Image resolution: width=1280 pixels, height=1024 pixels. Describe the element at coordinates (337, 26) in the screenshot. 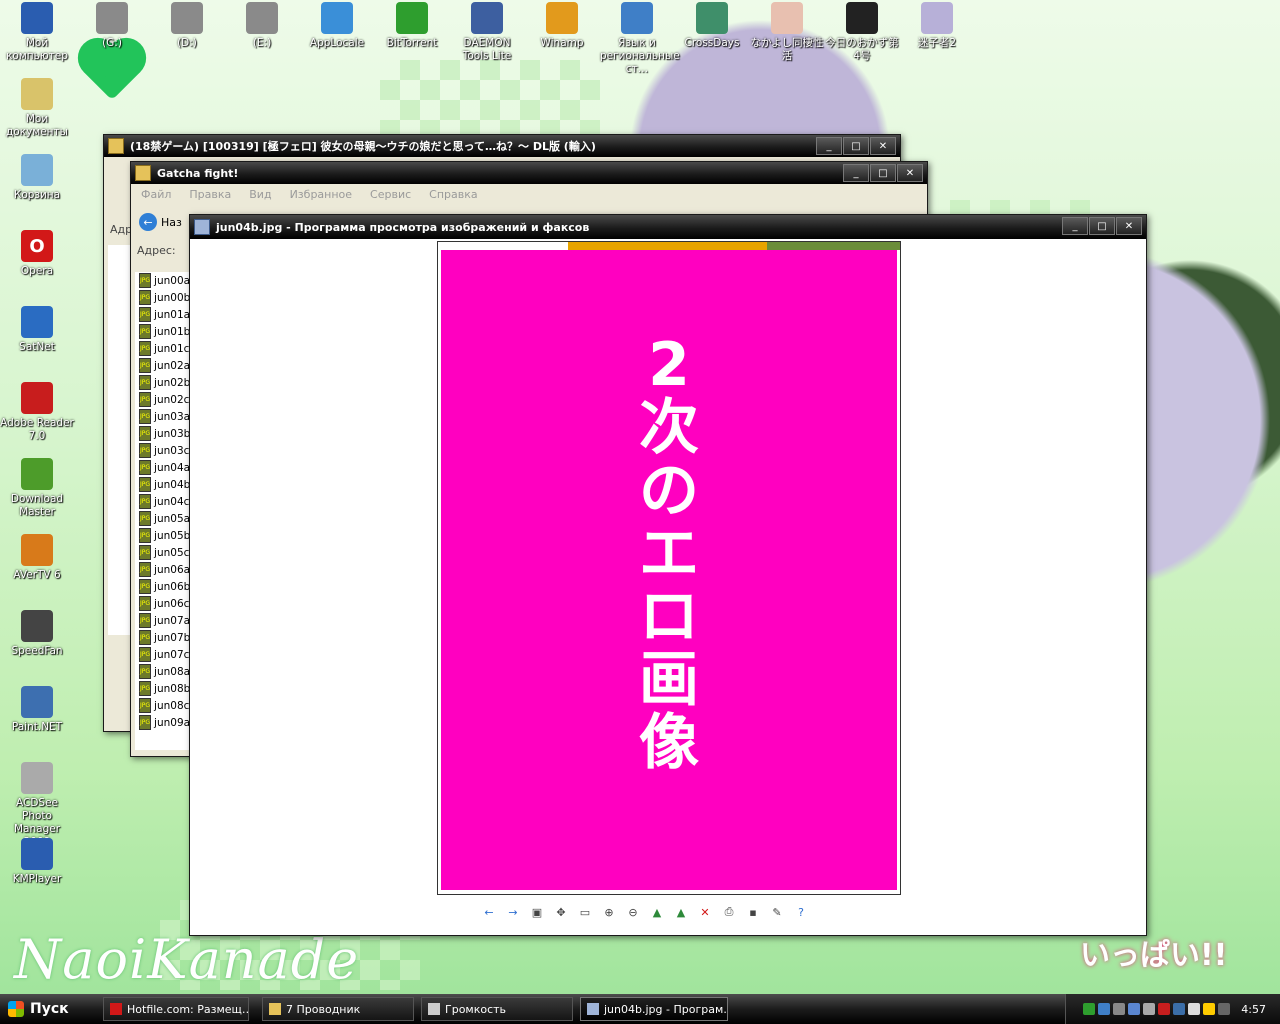

I see `desktop-icon: AppLocale` at that location.